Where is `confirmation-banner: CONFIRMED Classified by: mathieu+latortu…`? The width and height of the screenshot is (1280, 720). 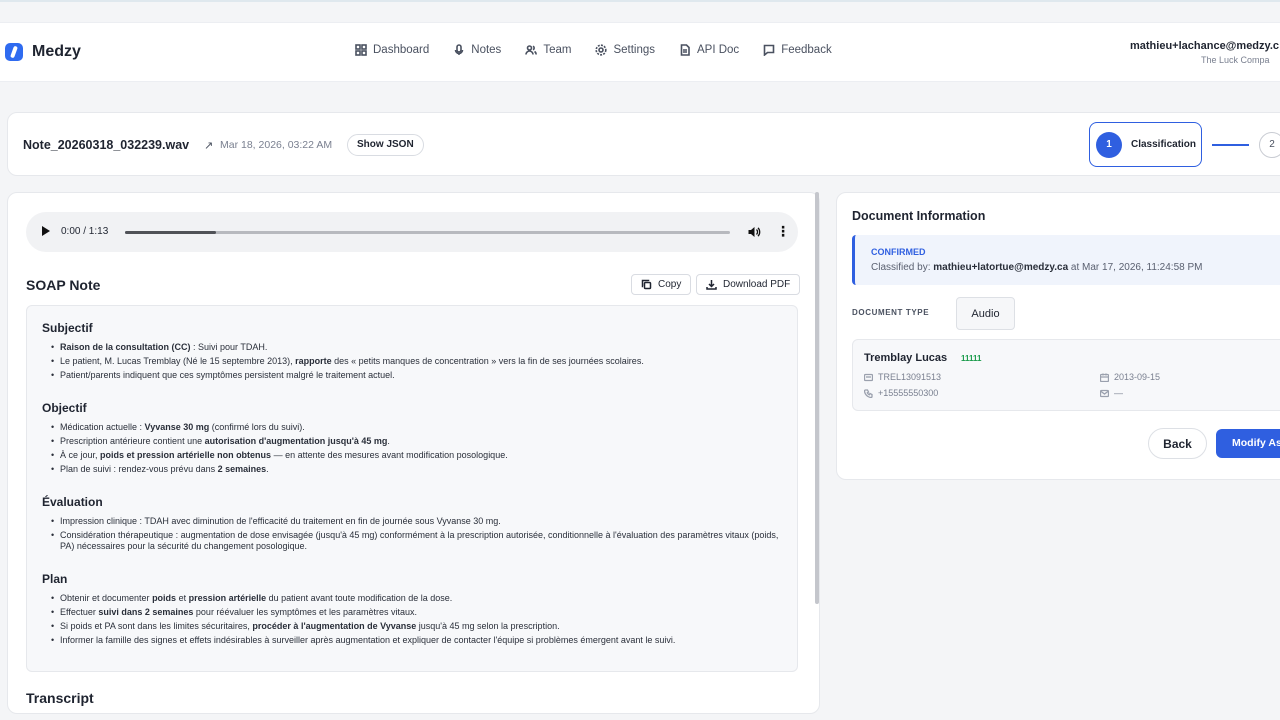 confirmation-banner: CONFIRMED Classified by: mathieu+latortu… is located at coordinates (1066, 260).